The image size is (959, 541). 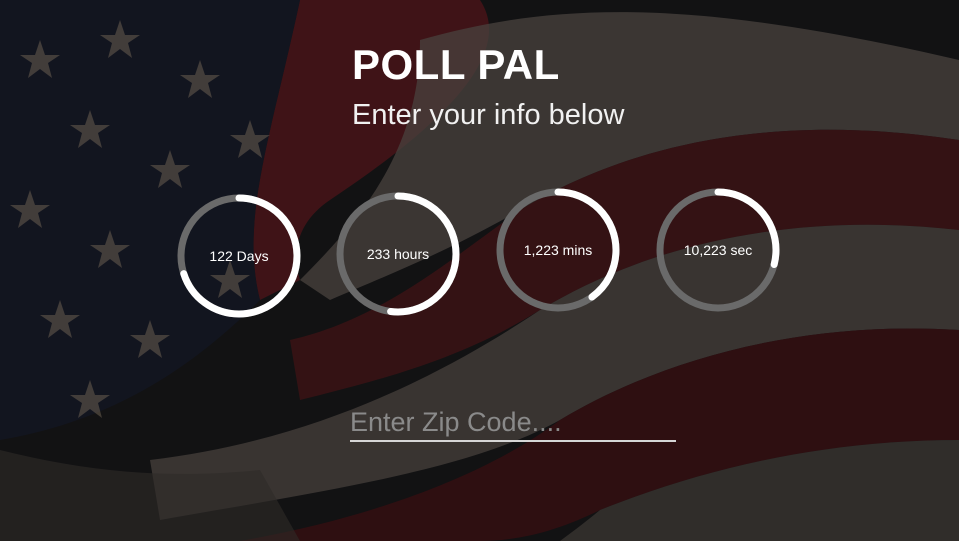 I want to click on countdown-days-ring: 122 Days, so click(x=239, y=256).